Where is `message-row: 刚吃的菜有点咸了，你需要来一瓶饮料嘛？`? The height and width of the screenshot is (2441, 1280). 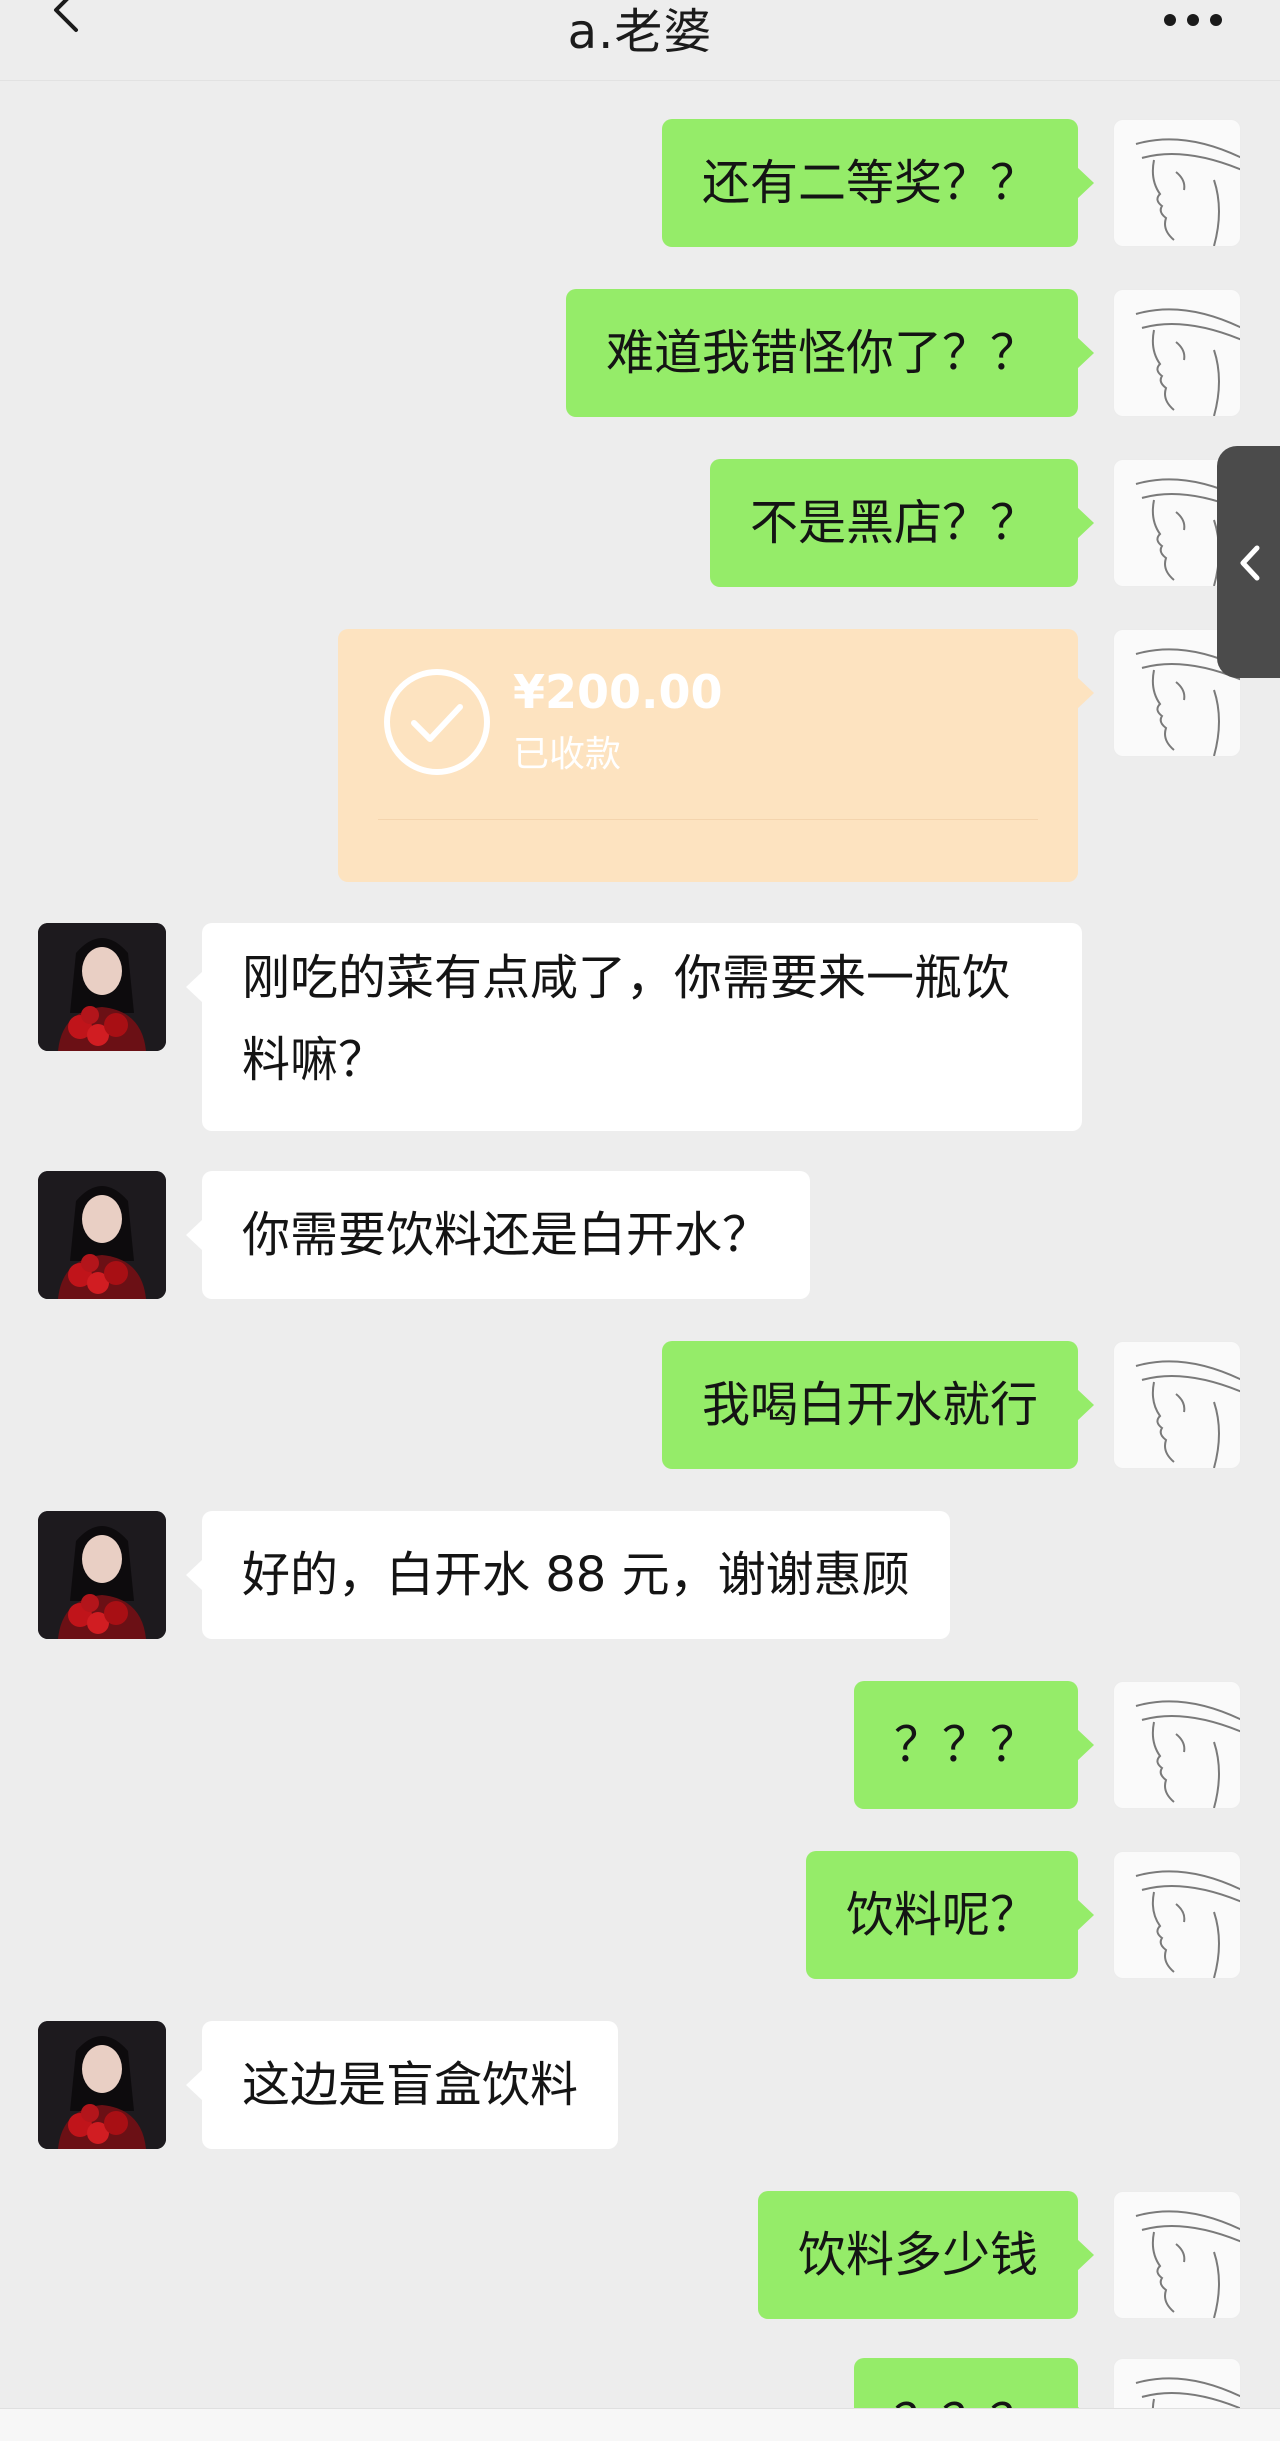
message-row: 刚吃的菜有点咸了，你需要来一瓶饮料嘛？ is located at coordinates (640, 1027).